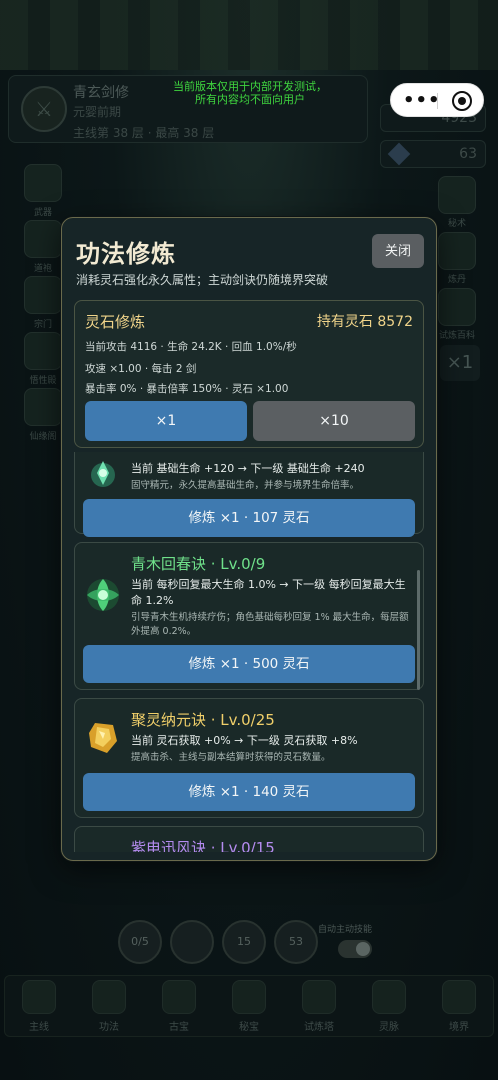 Image resolution: width=498 pixels, height=1080 pixels. Describe the element at coordinates (42, 213) in the screenshot. I see `side-label: 武器` at that location.